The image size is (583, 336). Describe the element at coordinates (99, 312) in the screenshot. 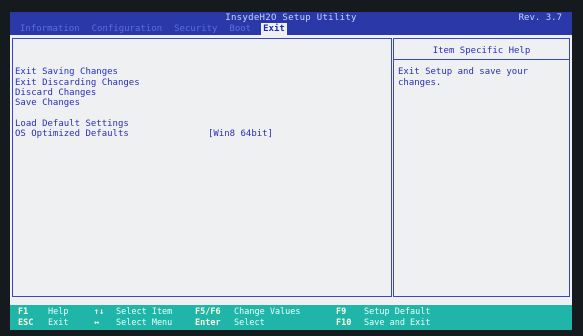

I see `updown-arrows-icon: ↑↓` at that location.